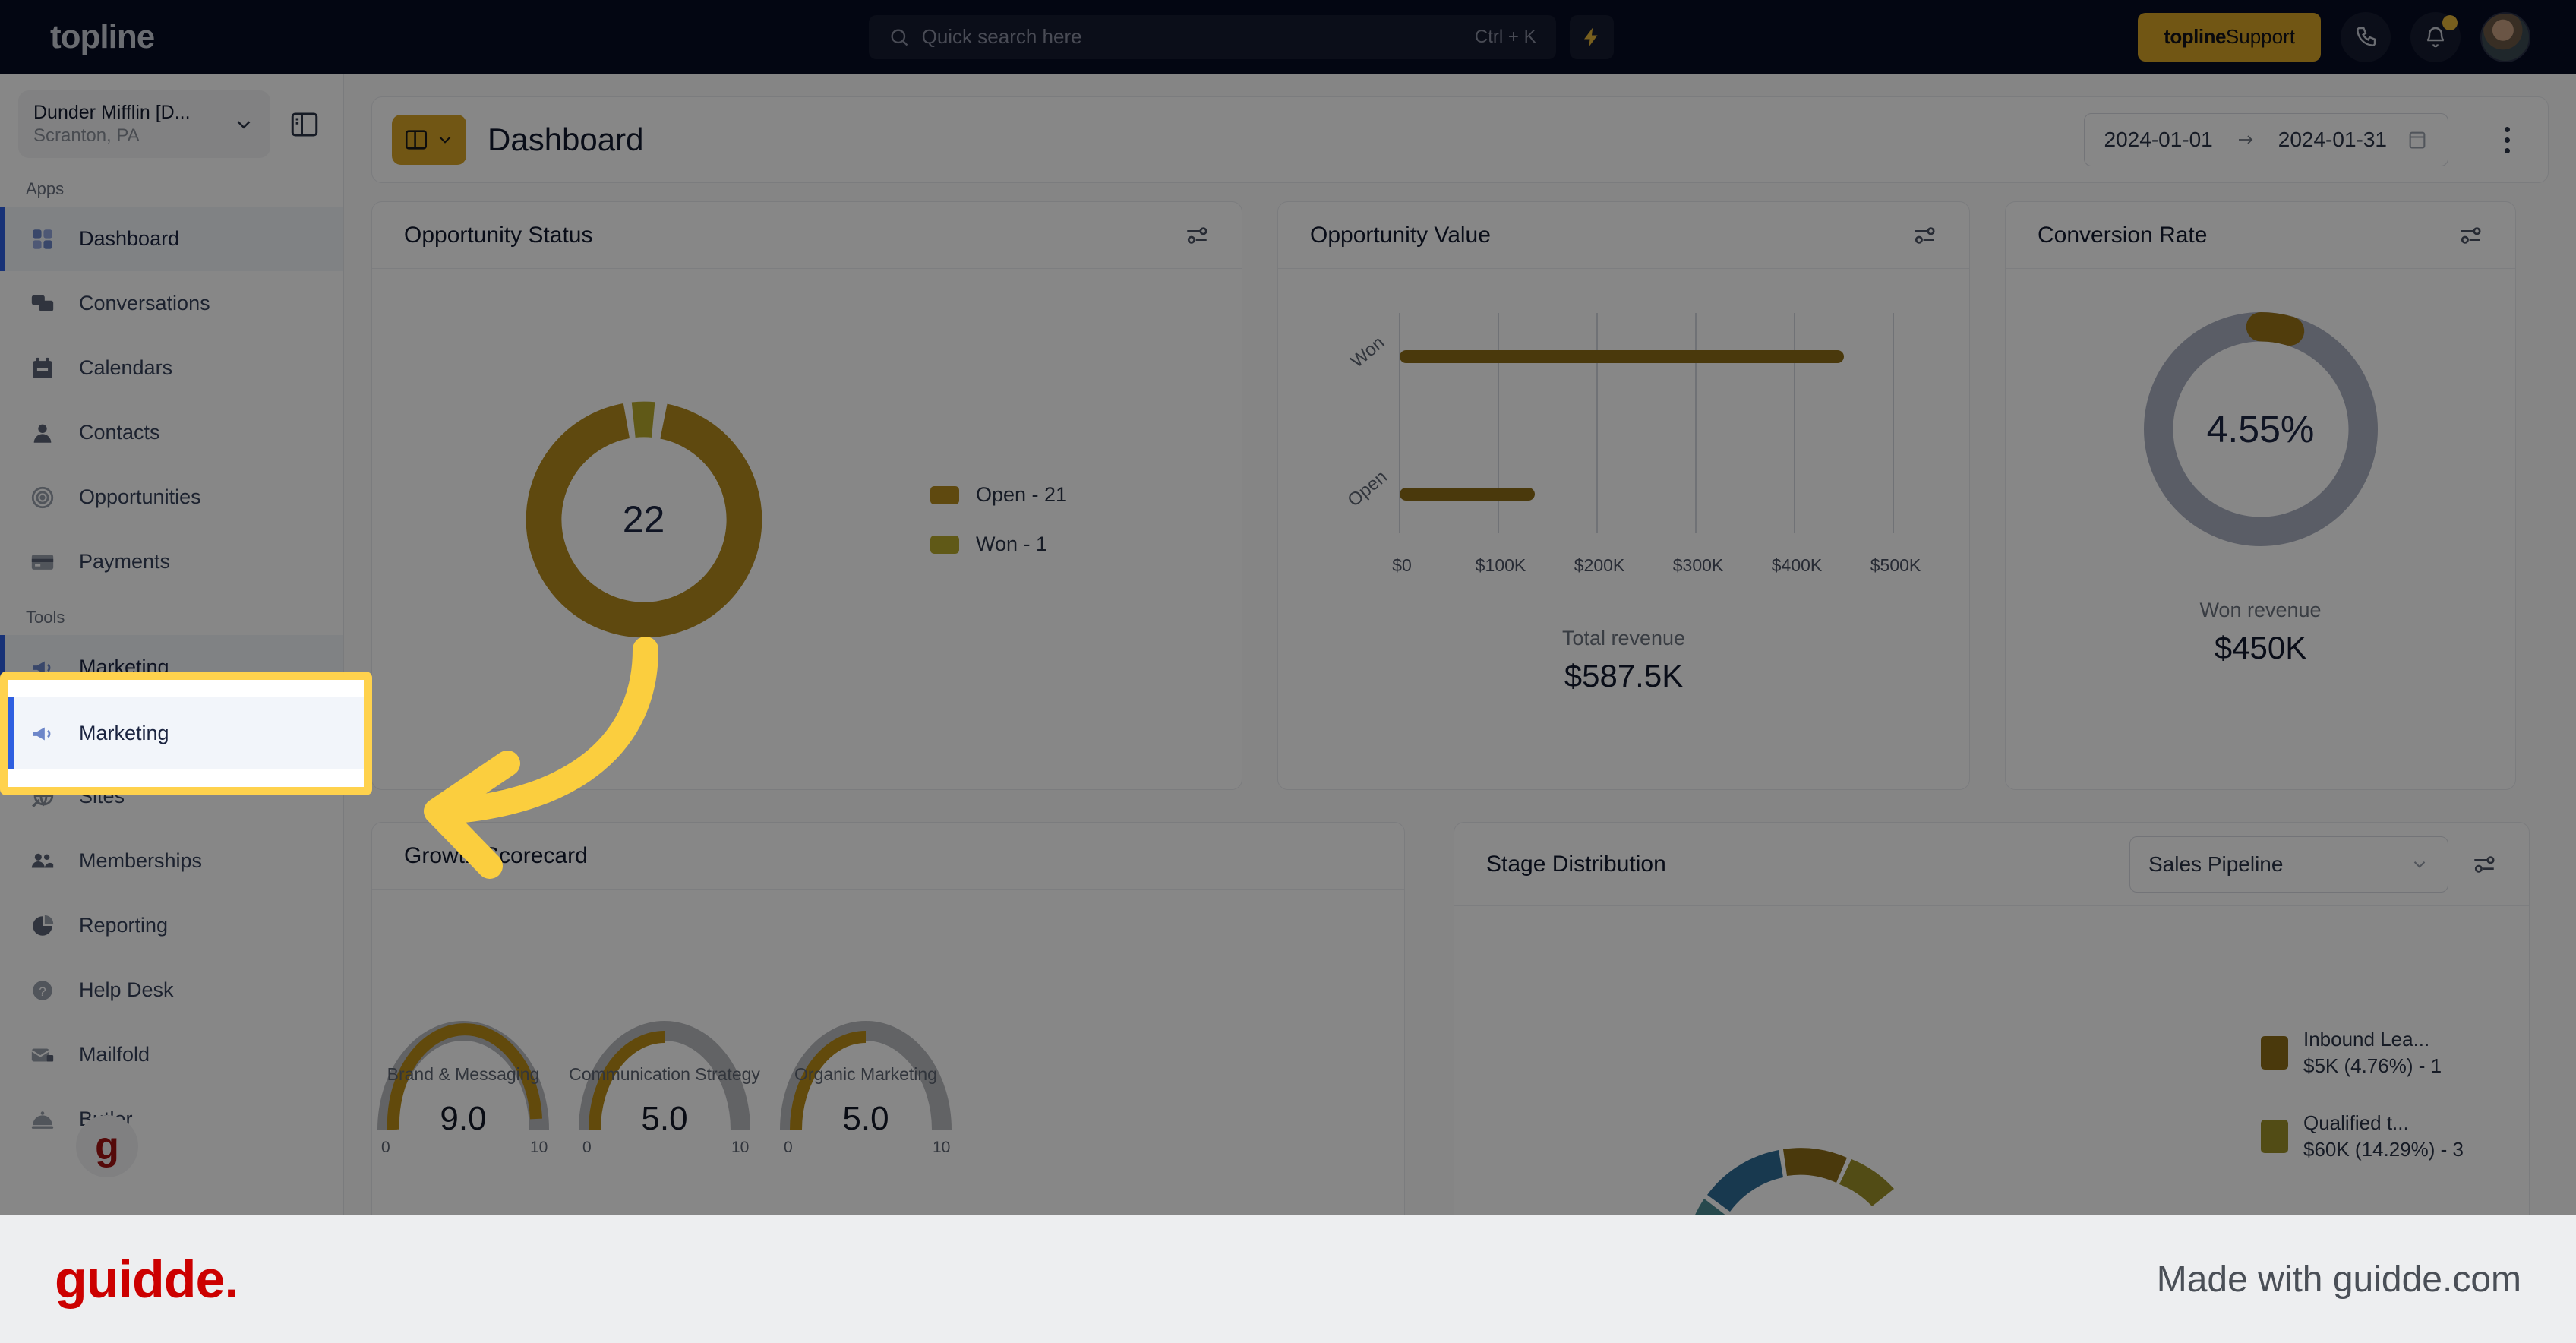 Image resolution: width=2576 pixels, height=1343 pixels. I want to click on gauge-communication-strategy: Communication Strategy 5.0 0 10, so click(664, 1088).